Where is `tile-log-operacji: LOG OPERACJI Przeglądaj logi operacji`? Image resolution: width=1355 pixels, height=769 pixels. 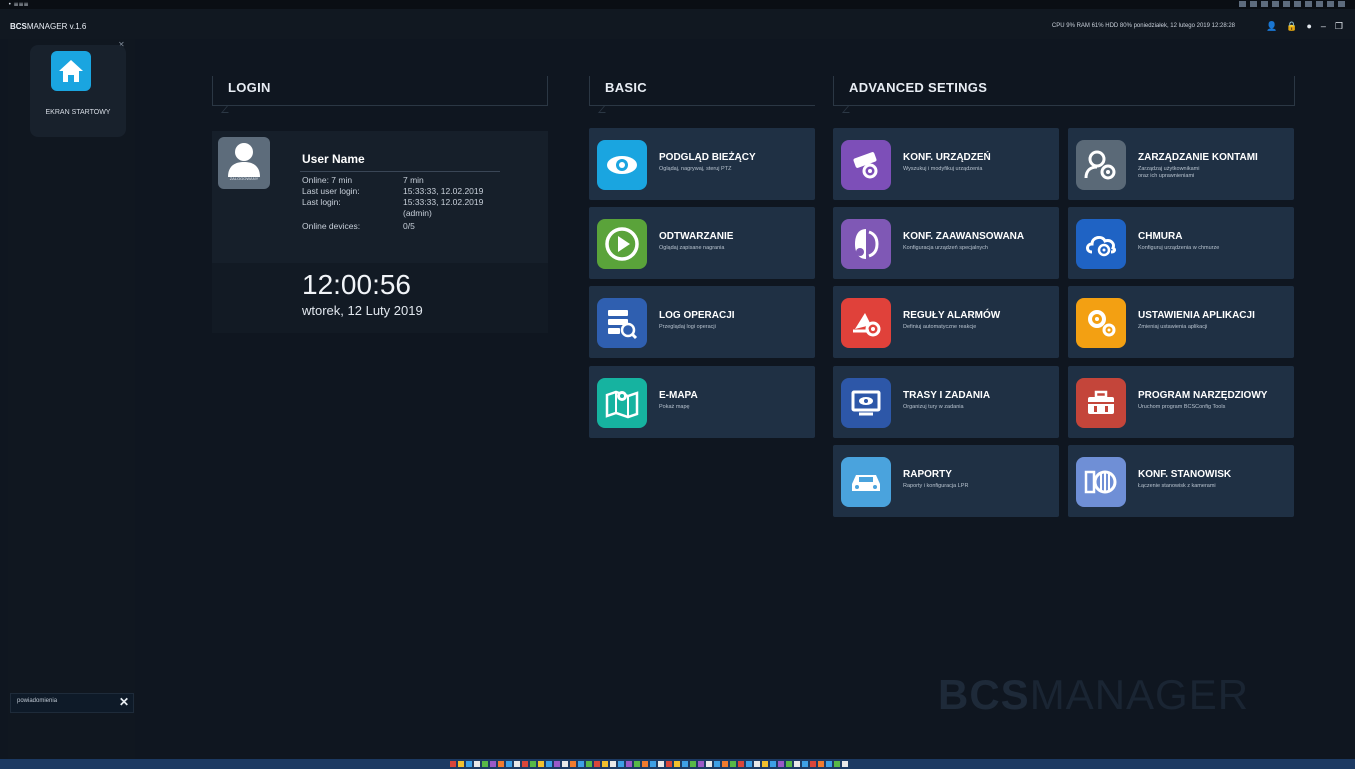 tile-log-operacji: LOG OPERACJI Przeglądaj logi operacji is located at coordinates (702, 322).